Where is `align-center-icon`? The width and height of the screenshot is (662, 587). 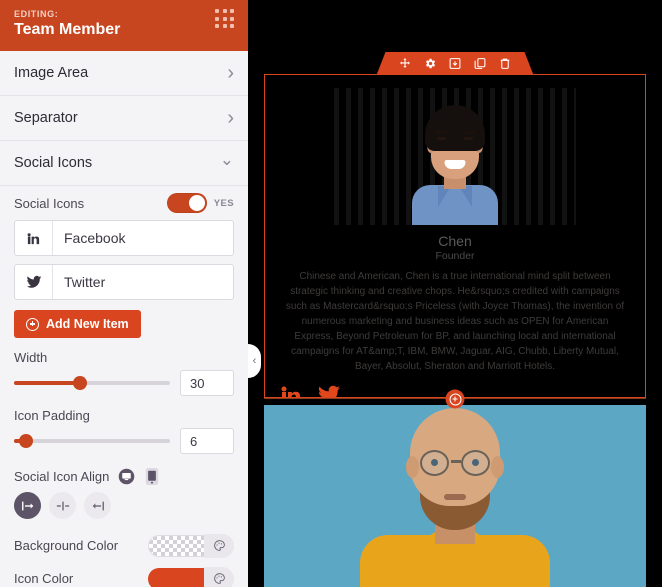
align-center-icon is located at coordinates (62, 505).